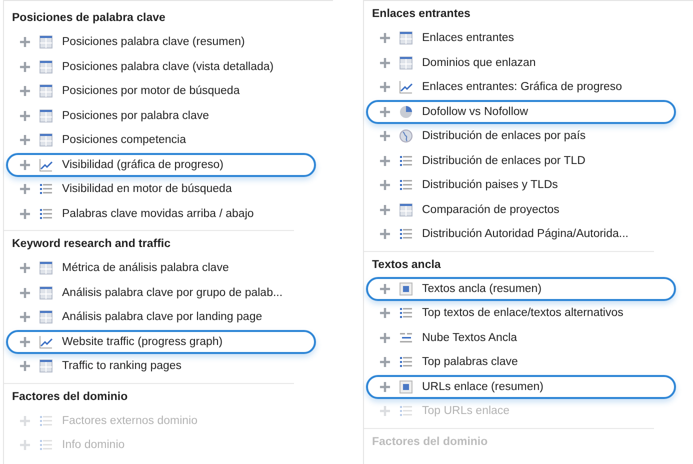  I want to click on report-item: Distribución de enlaces por país, so click(521, 136).